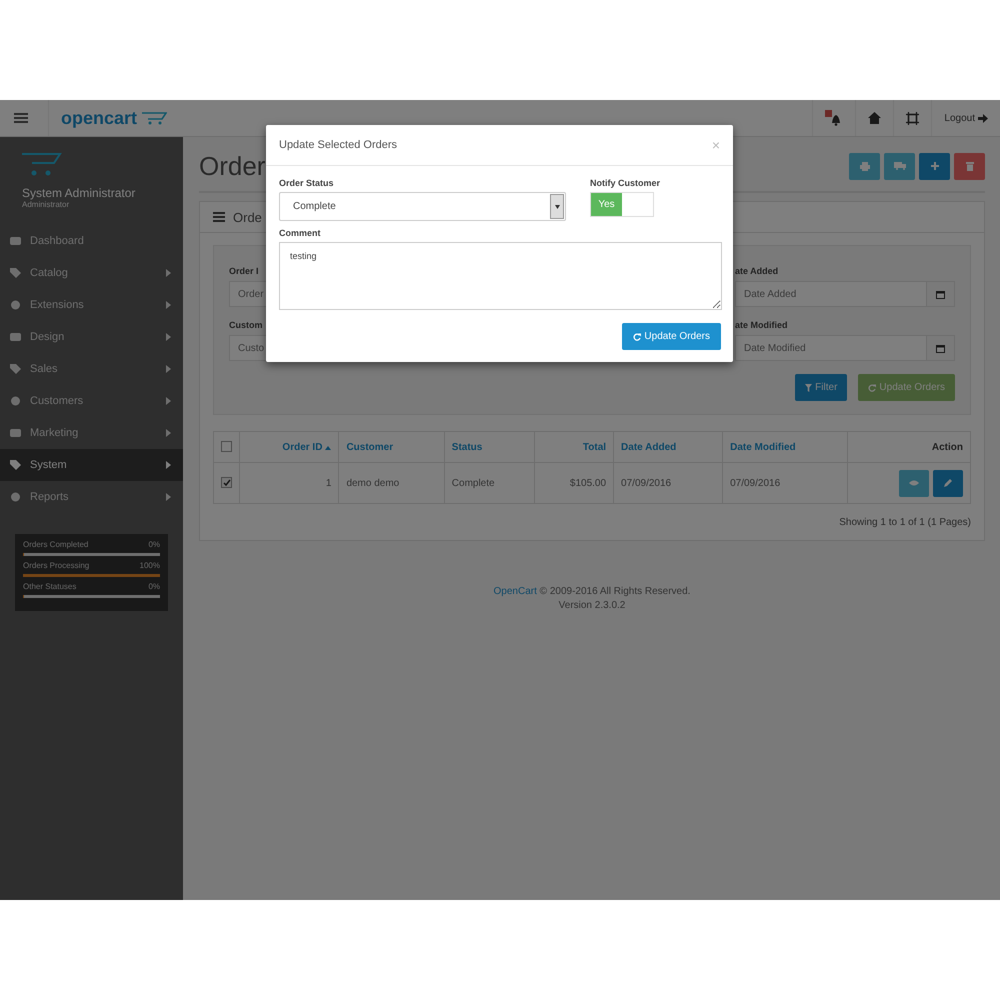 This screenshot has width=1000, height=1000. What do you see at coordinates (557, 206) in the screenshot?
I see `dropdown-caret-icon` at bounding box center [557, 206].